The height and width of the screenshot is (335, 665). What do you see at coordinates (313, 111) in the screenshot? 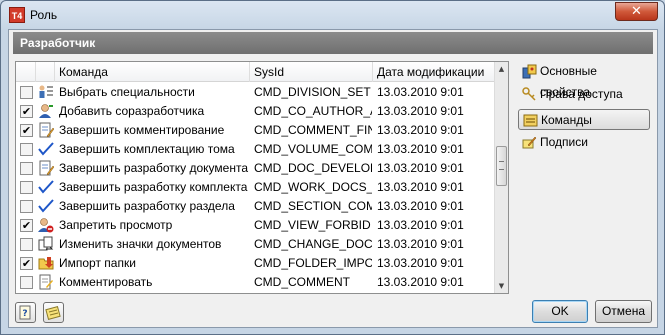
I see `sysid-cell: CMD_CO_AUTHOR_AP` at bounding box center [313, 111].